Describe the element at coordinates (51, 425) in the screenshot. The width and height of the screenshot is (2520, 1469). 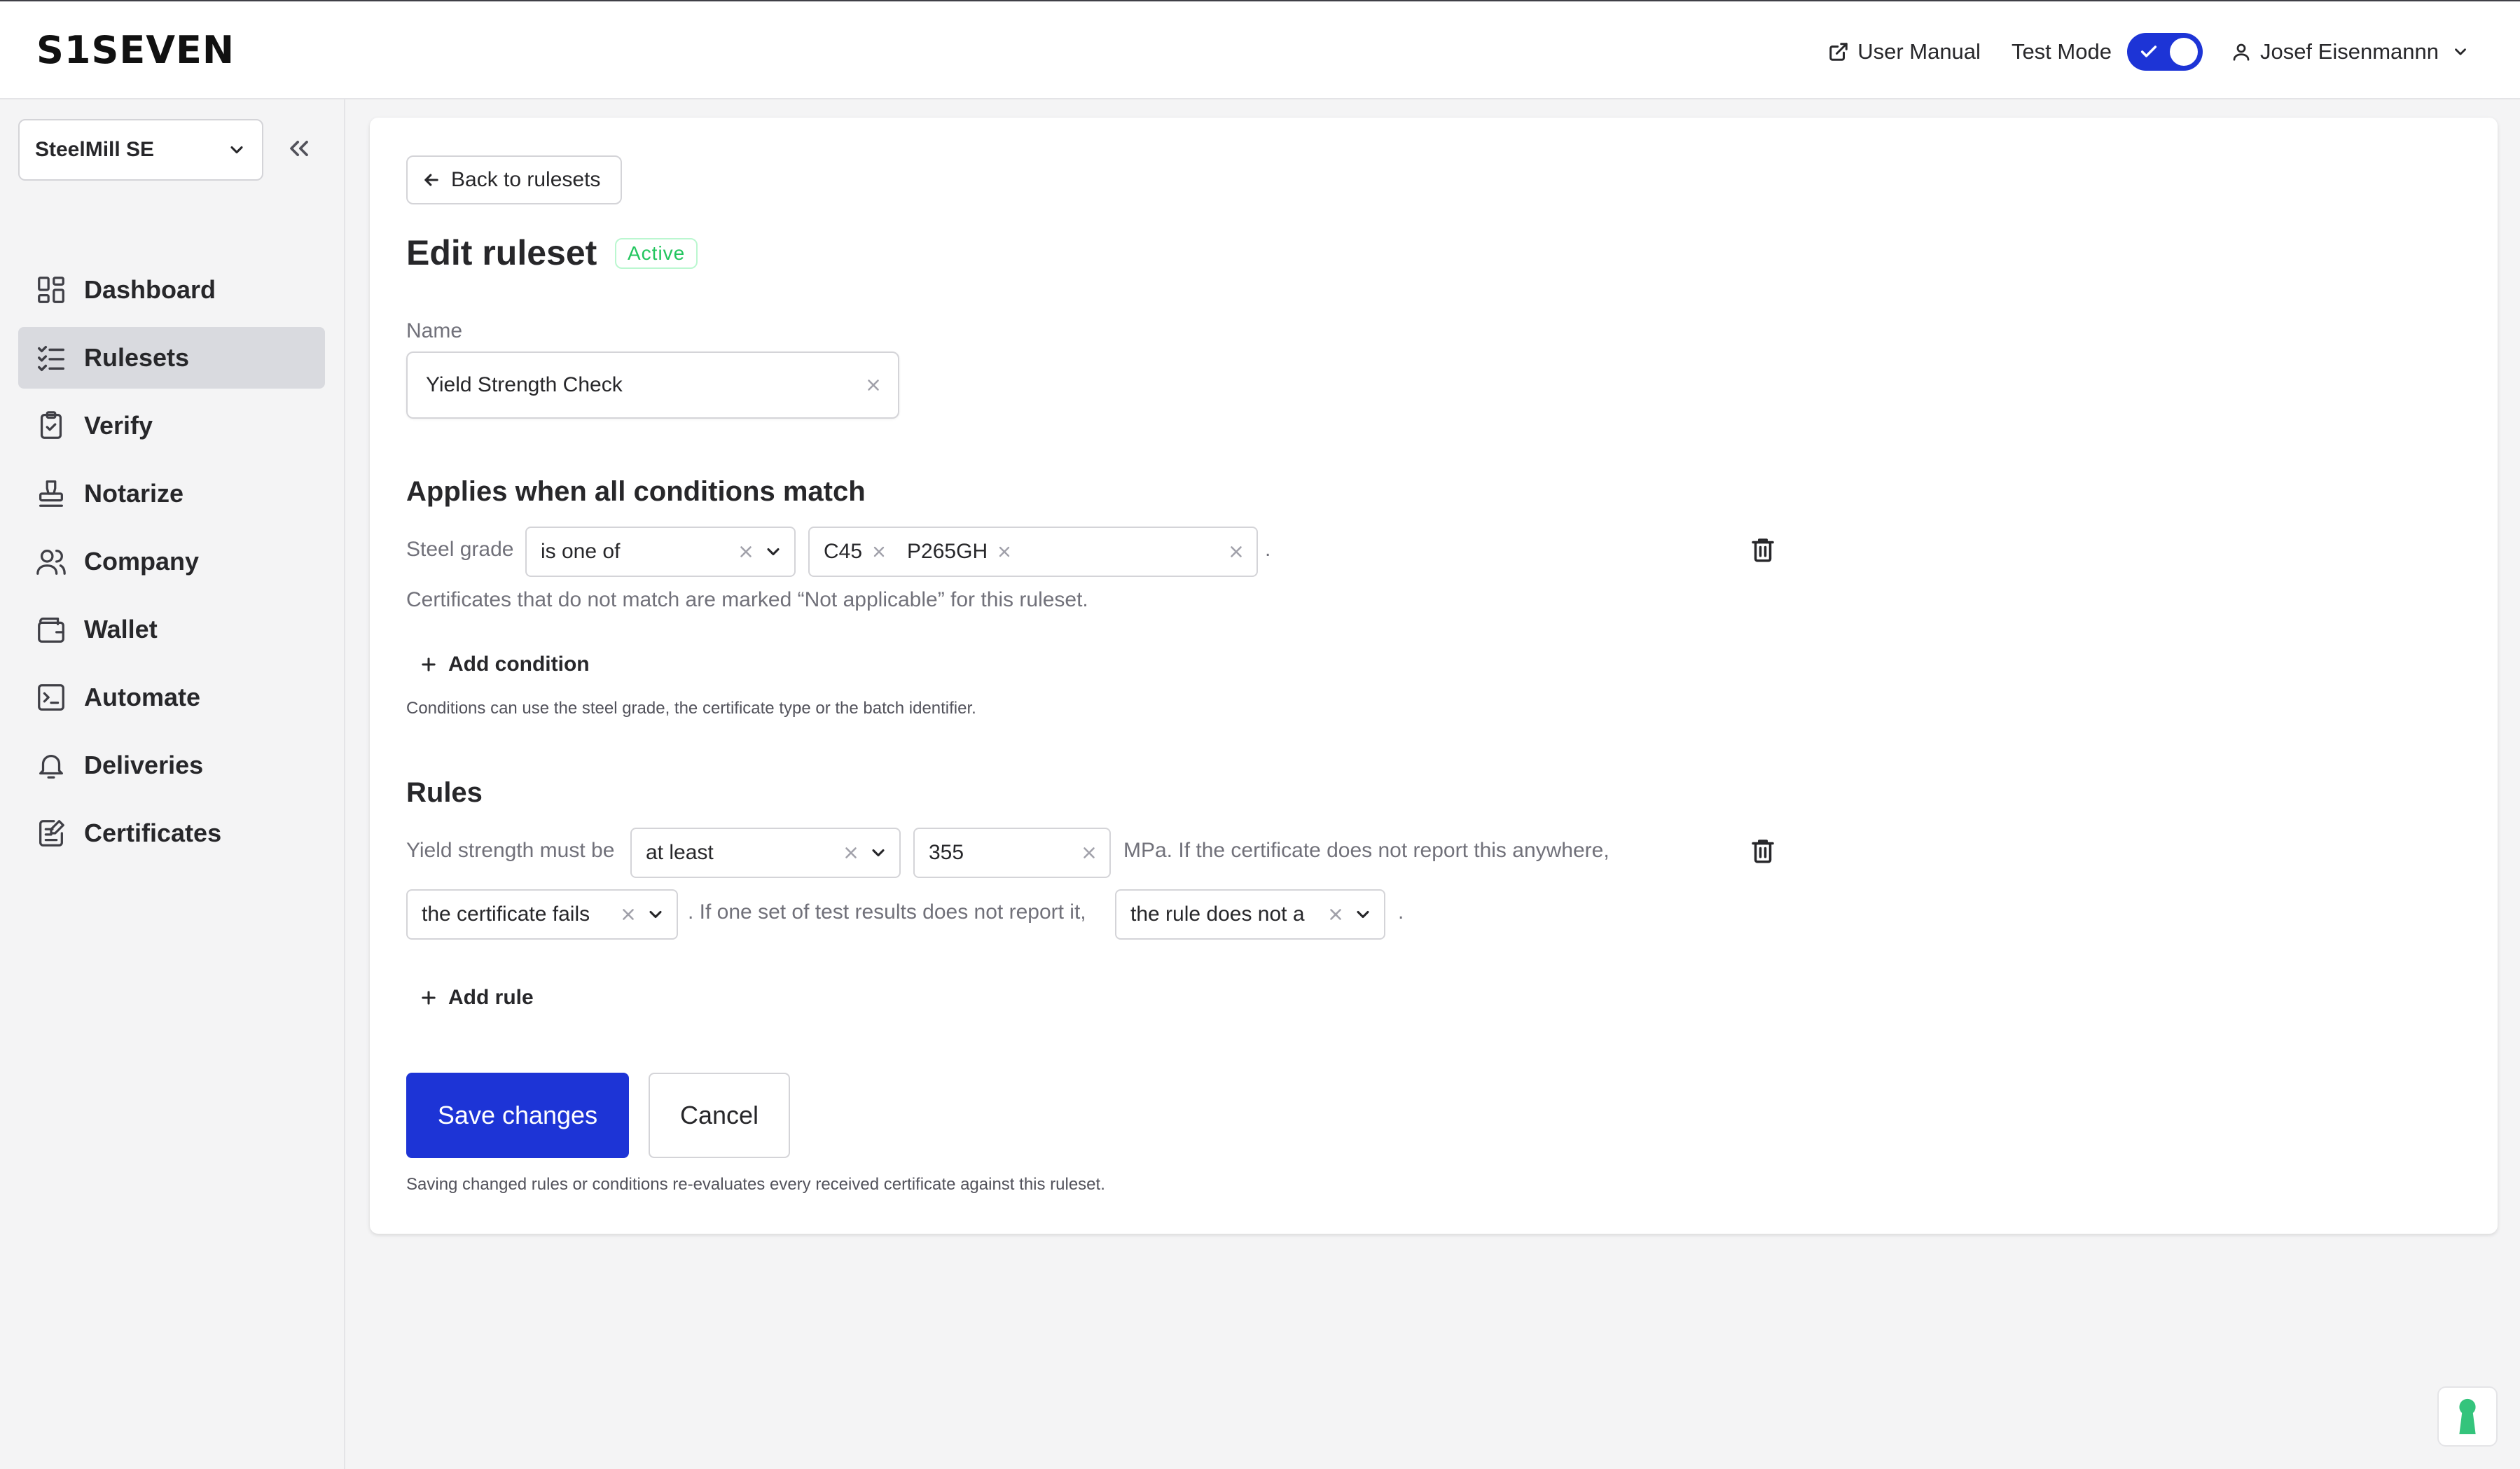
I see `clipboard-check-icon` at that location.